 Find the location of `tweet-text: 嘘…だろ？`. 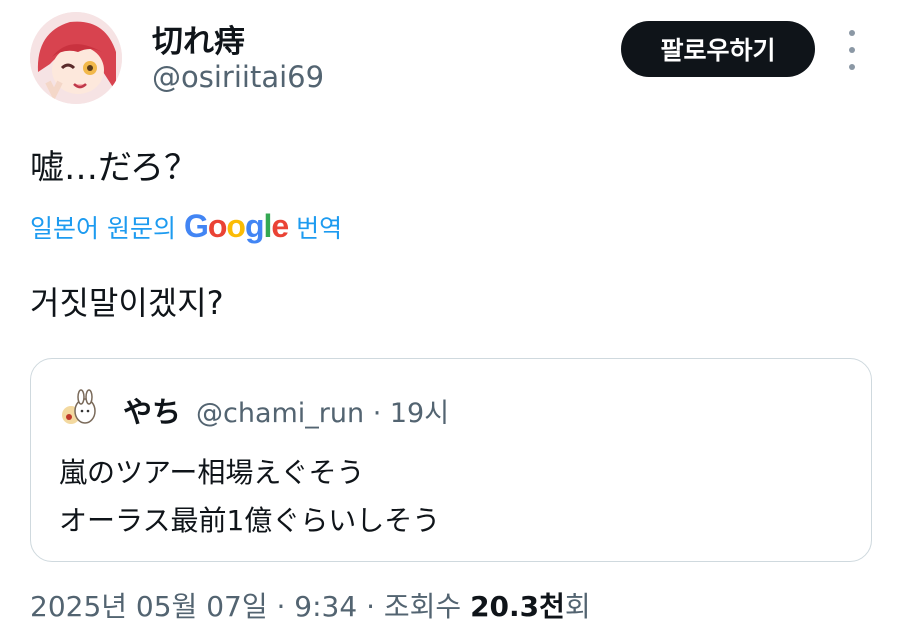

tweet-text: 嘘…だろ？ is located at coordinates (114, 168).